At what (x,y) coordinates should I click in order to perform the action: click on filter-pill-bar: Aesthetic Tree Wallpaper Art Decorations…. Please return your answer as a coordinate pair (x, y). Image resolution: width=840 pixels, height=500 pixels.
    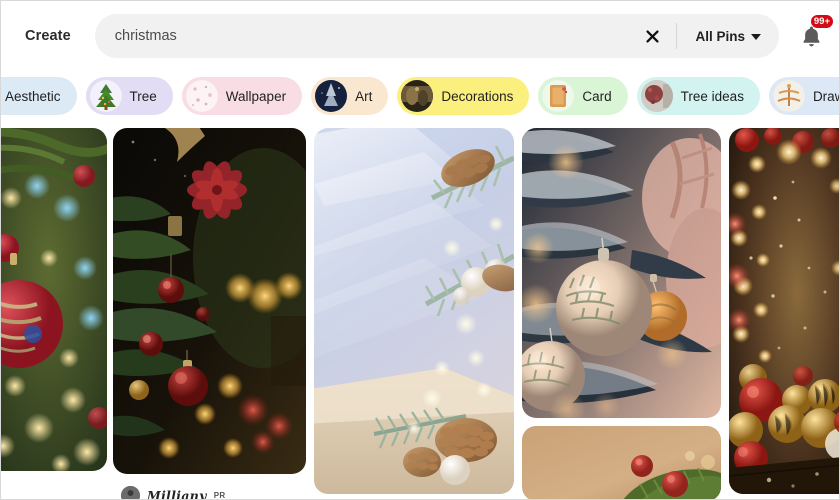
    Looking at the image, I should click on (420, 96).